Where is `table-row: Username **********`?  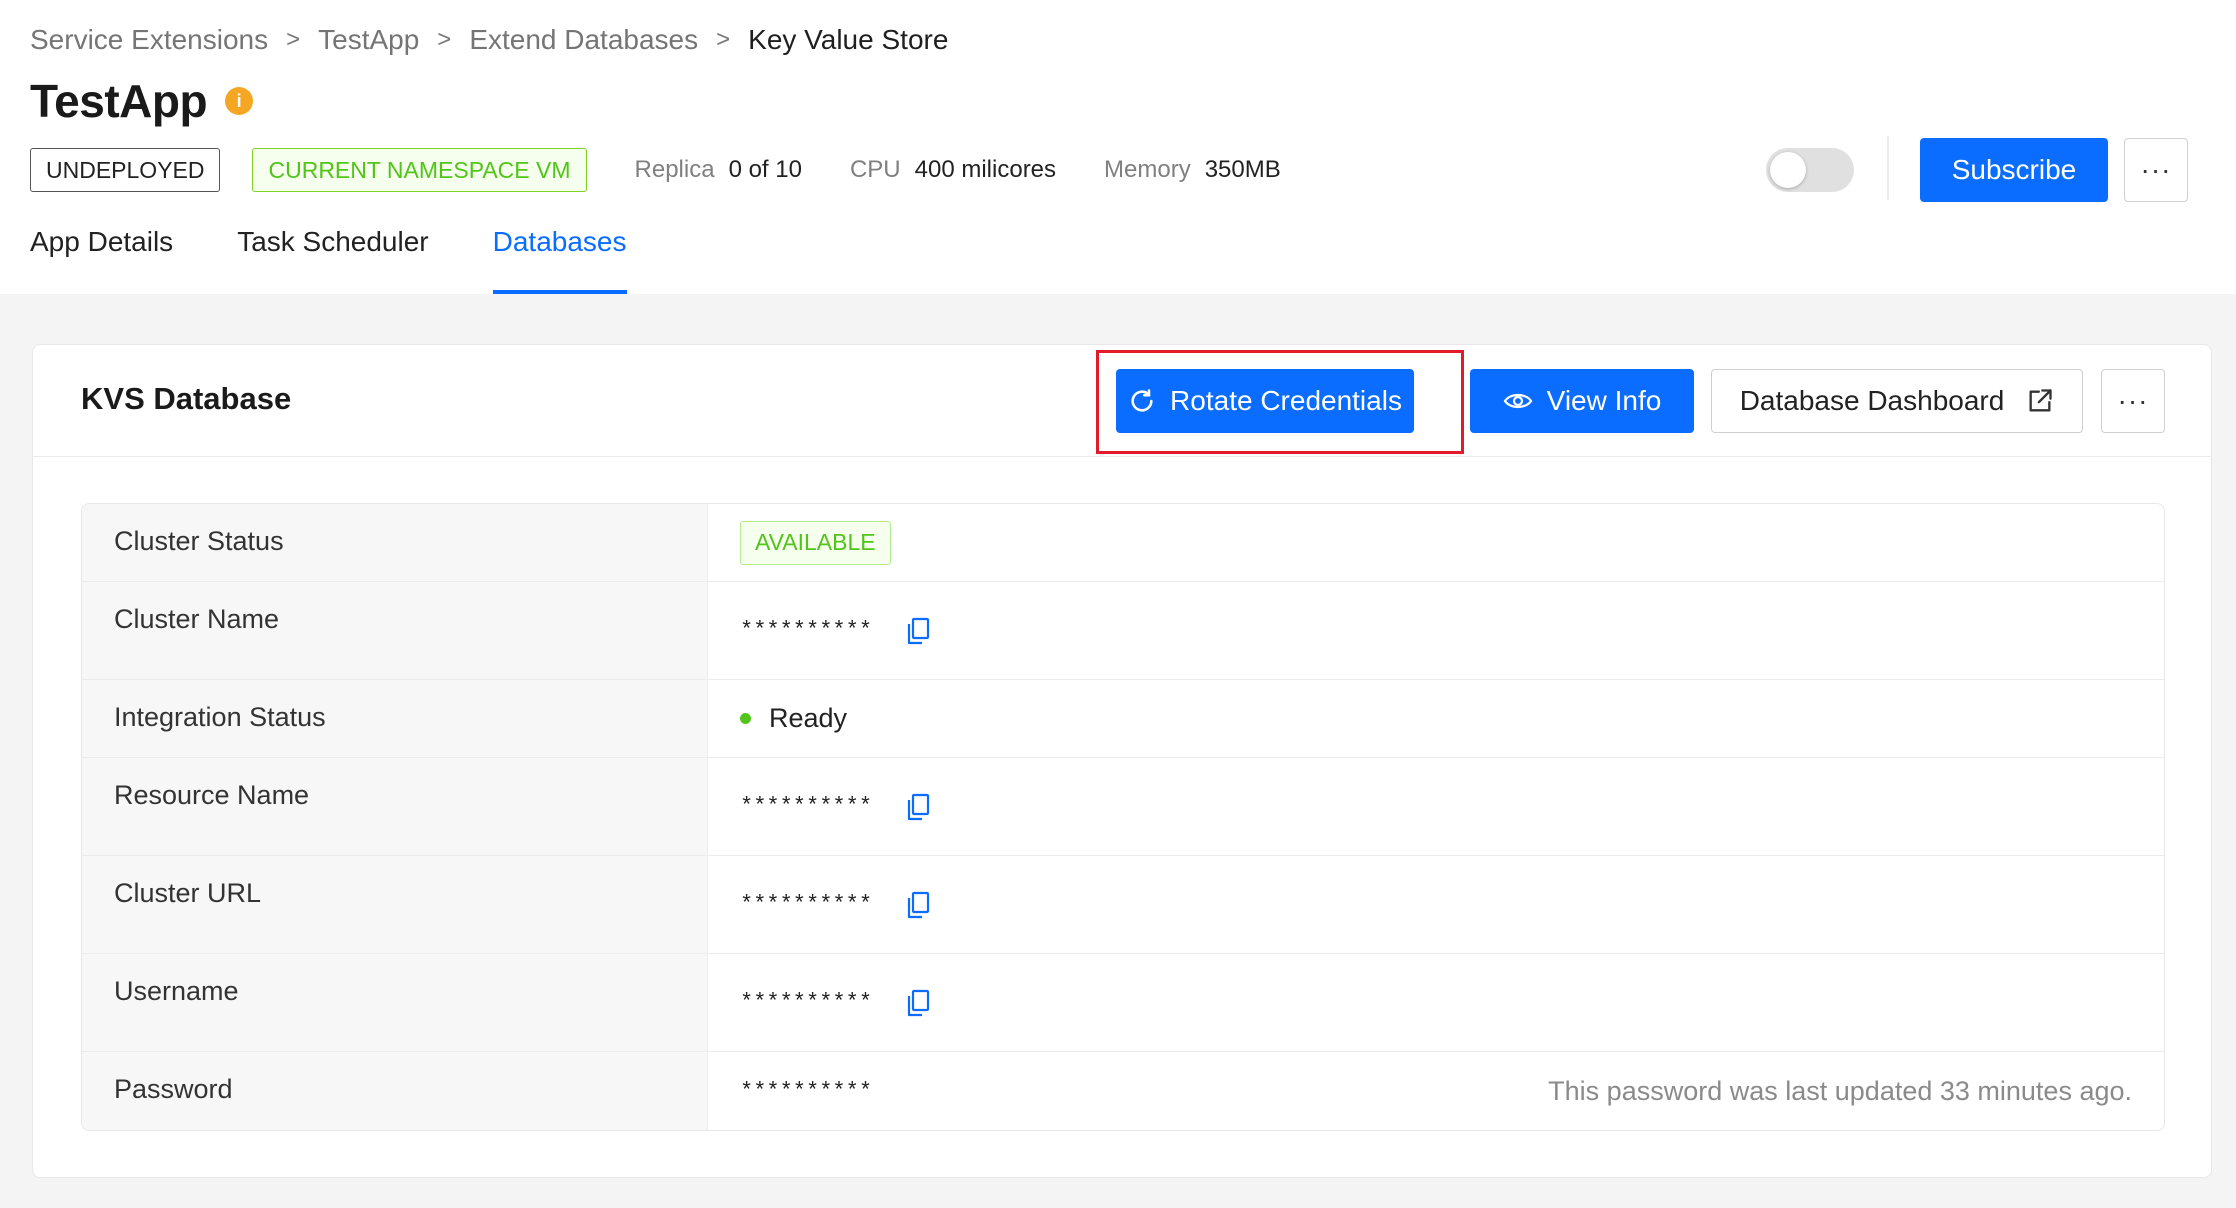 table-row: Username ********** is located at coordinates (1123, 1003).